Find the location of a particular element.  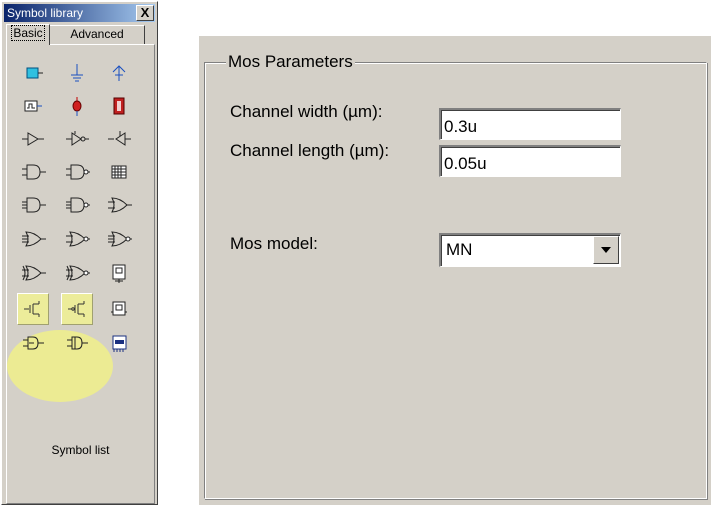

symbol-button-and-gate is located at coordinates (33, 172).